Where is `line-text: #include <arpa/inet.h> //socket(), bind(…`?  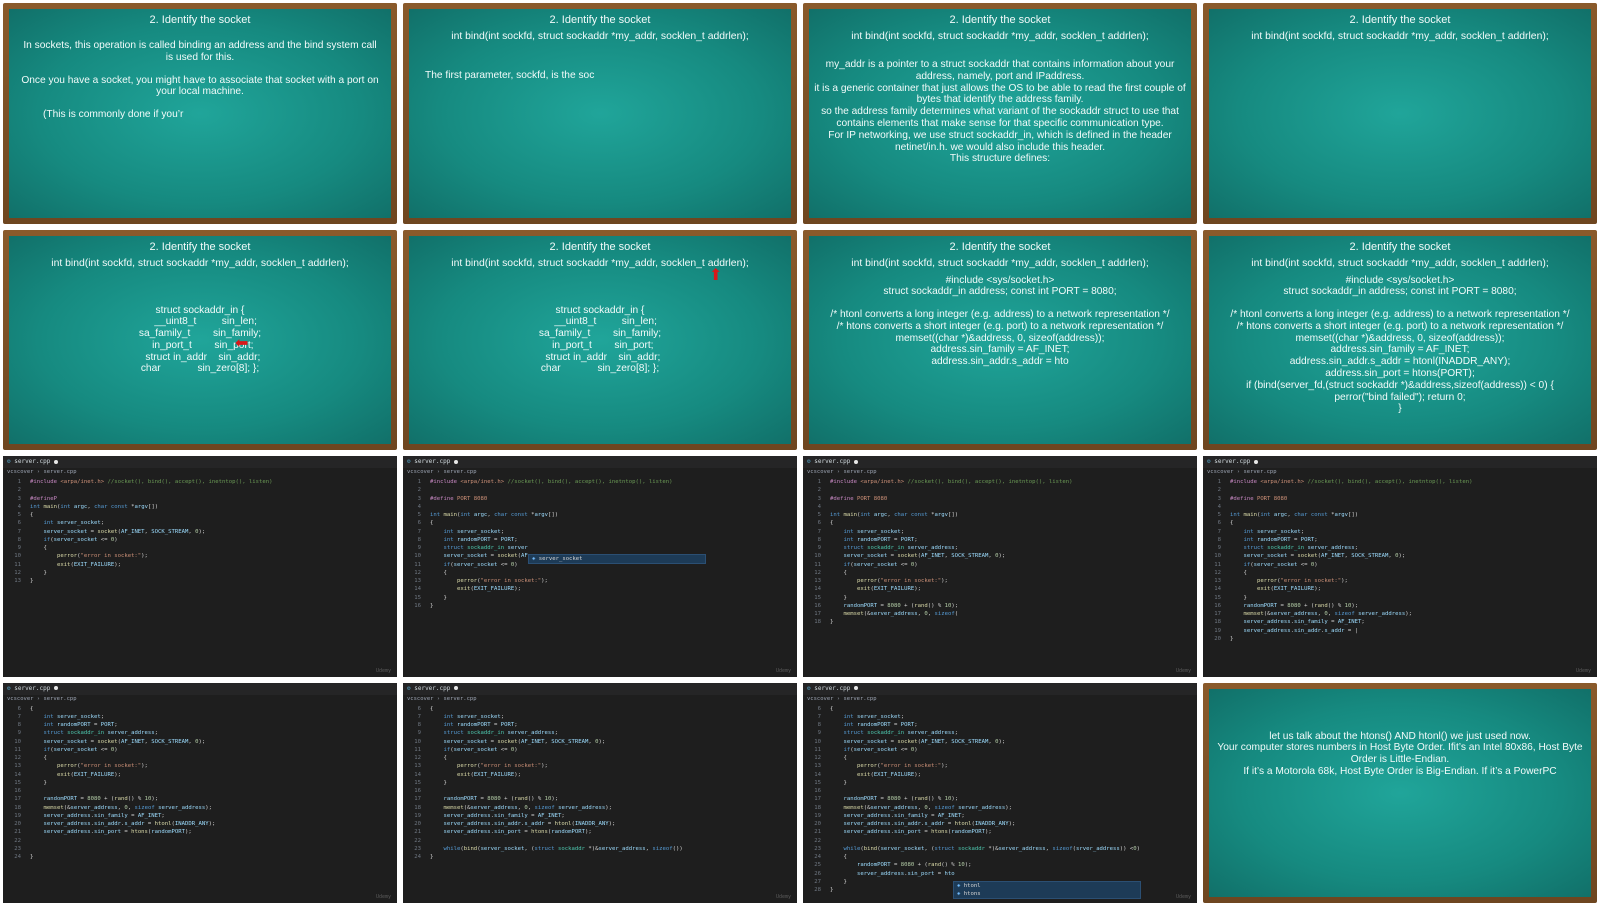
line-text: #include <arpa/inet.h> //socket(), bind(… is located at coordinates (551, 482).